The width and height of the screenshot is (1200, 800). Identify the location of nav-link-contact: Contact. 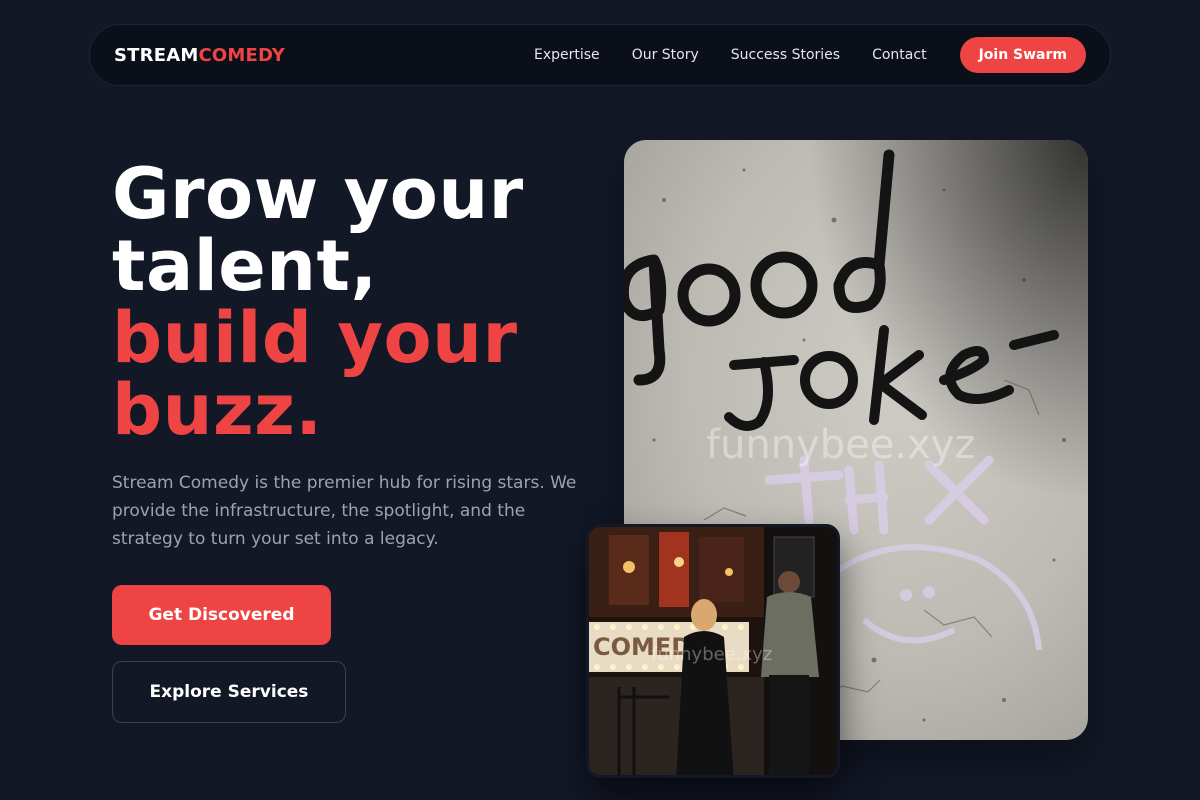
(899, 55).